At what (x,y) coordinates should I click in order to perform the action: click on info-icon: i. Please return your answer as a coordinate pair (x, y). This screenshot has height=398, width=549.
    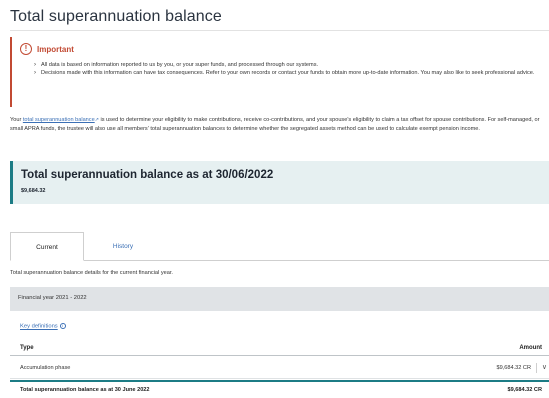
    Looking at the image, I should click on (62, 326).